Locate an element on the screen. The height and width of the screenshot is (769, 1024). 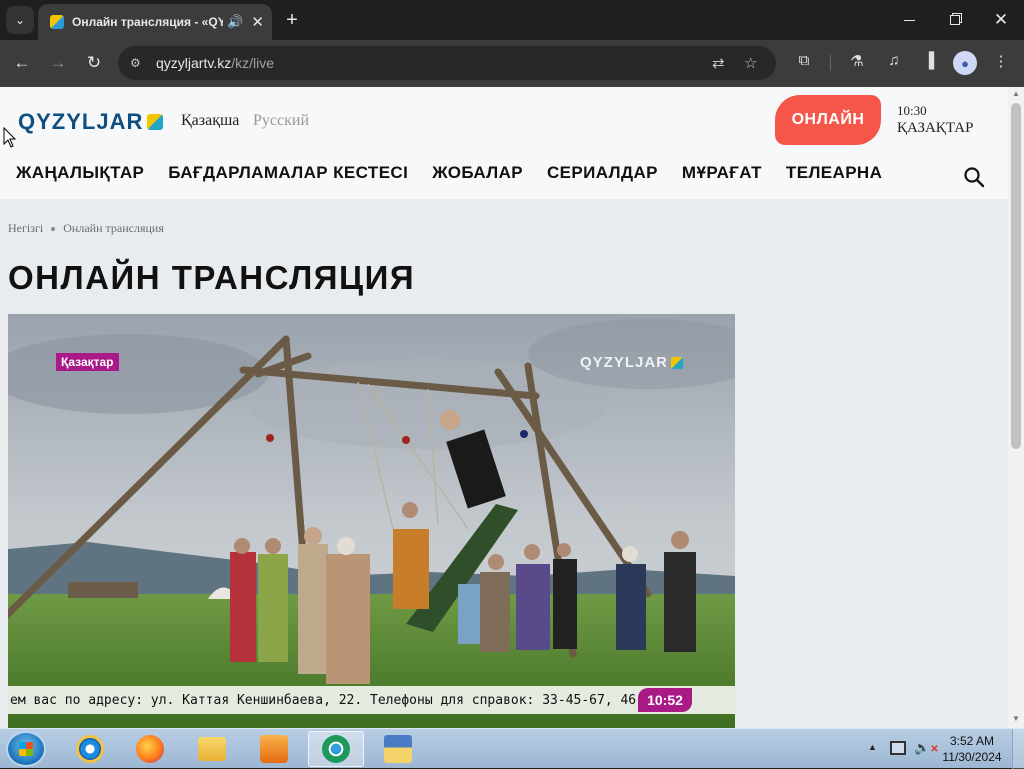
chrome-icon is located at coordinates (336, 749).